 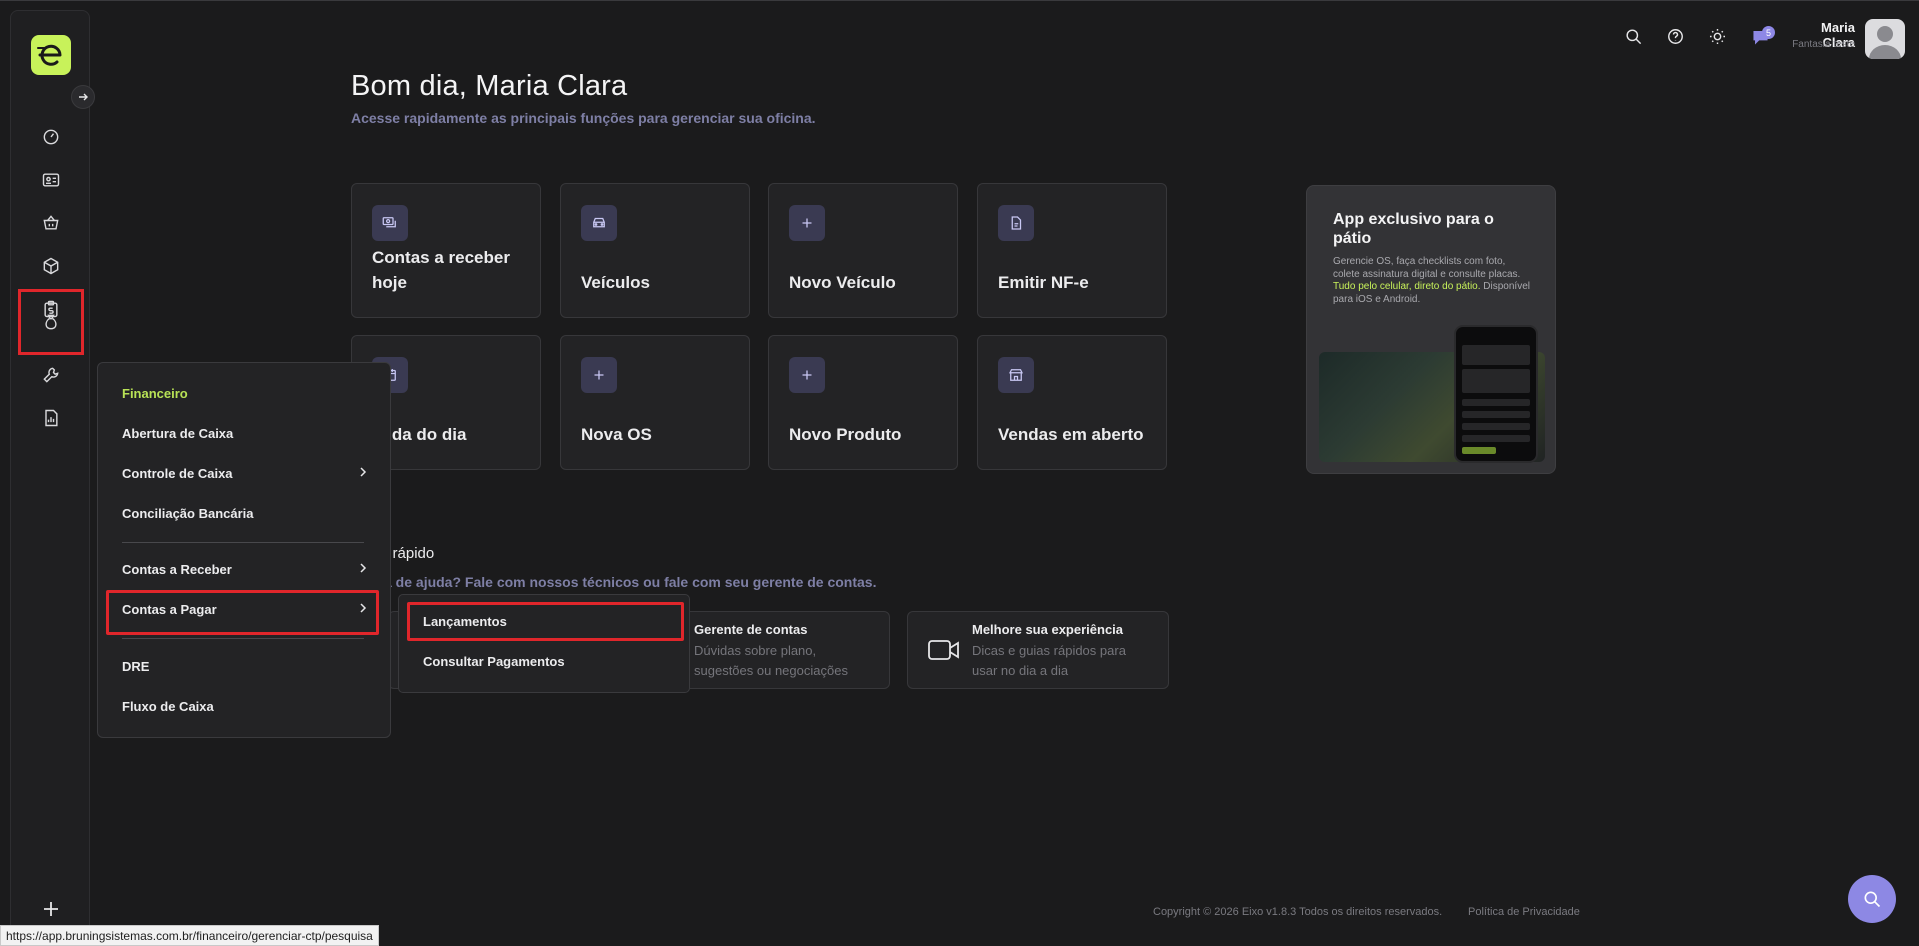 I want to click on user-company: Fantasia teste, so click(x=1823, y=44).